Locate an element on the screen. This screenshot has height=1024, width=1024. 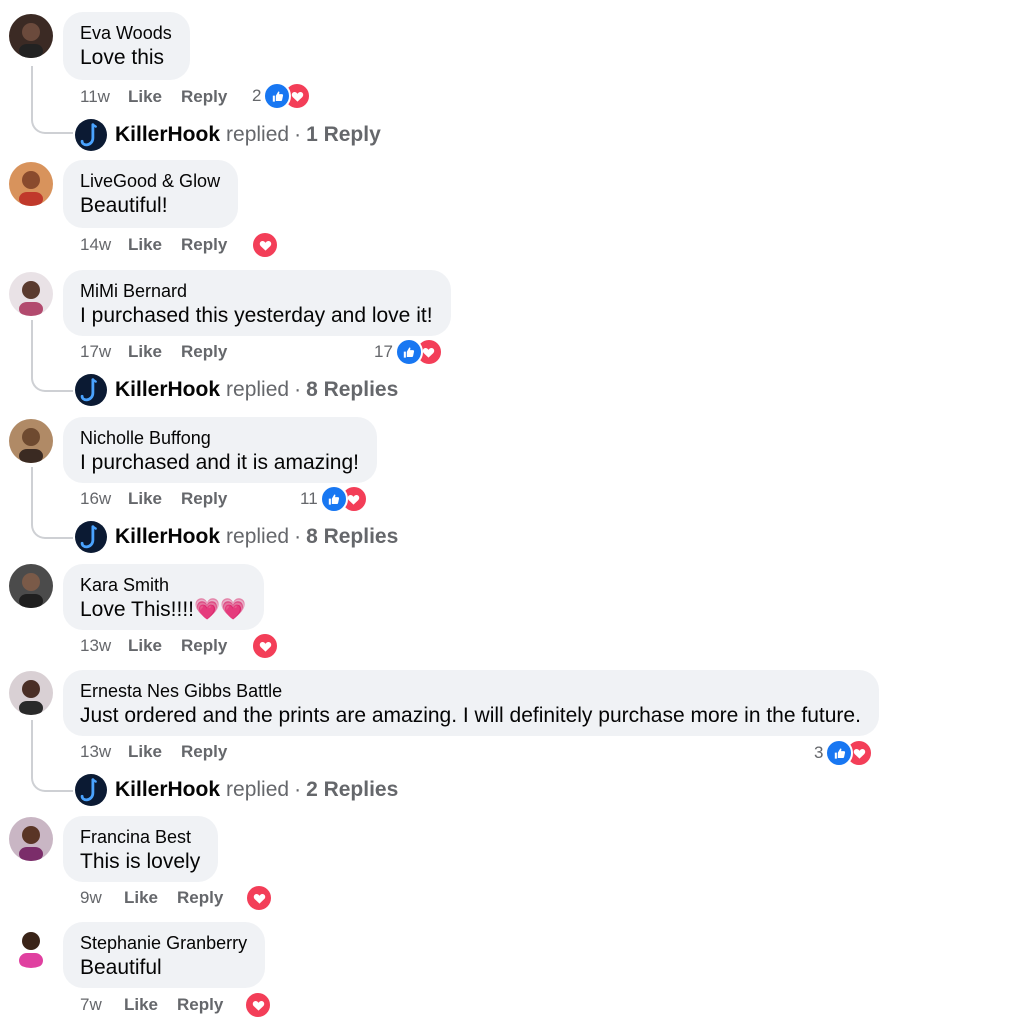
page-reply-link: KillerHook replied · 1 Reply is located at coordinates (228, 135).